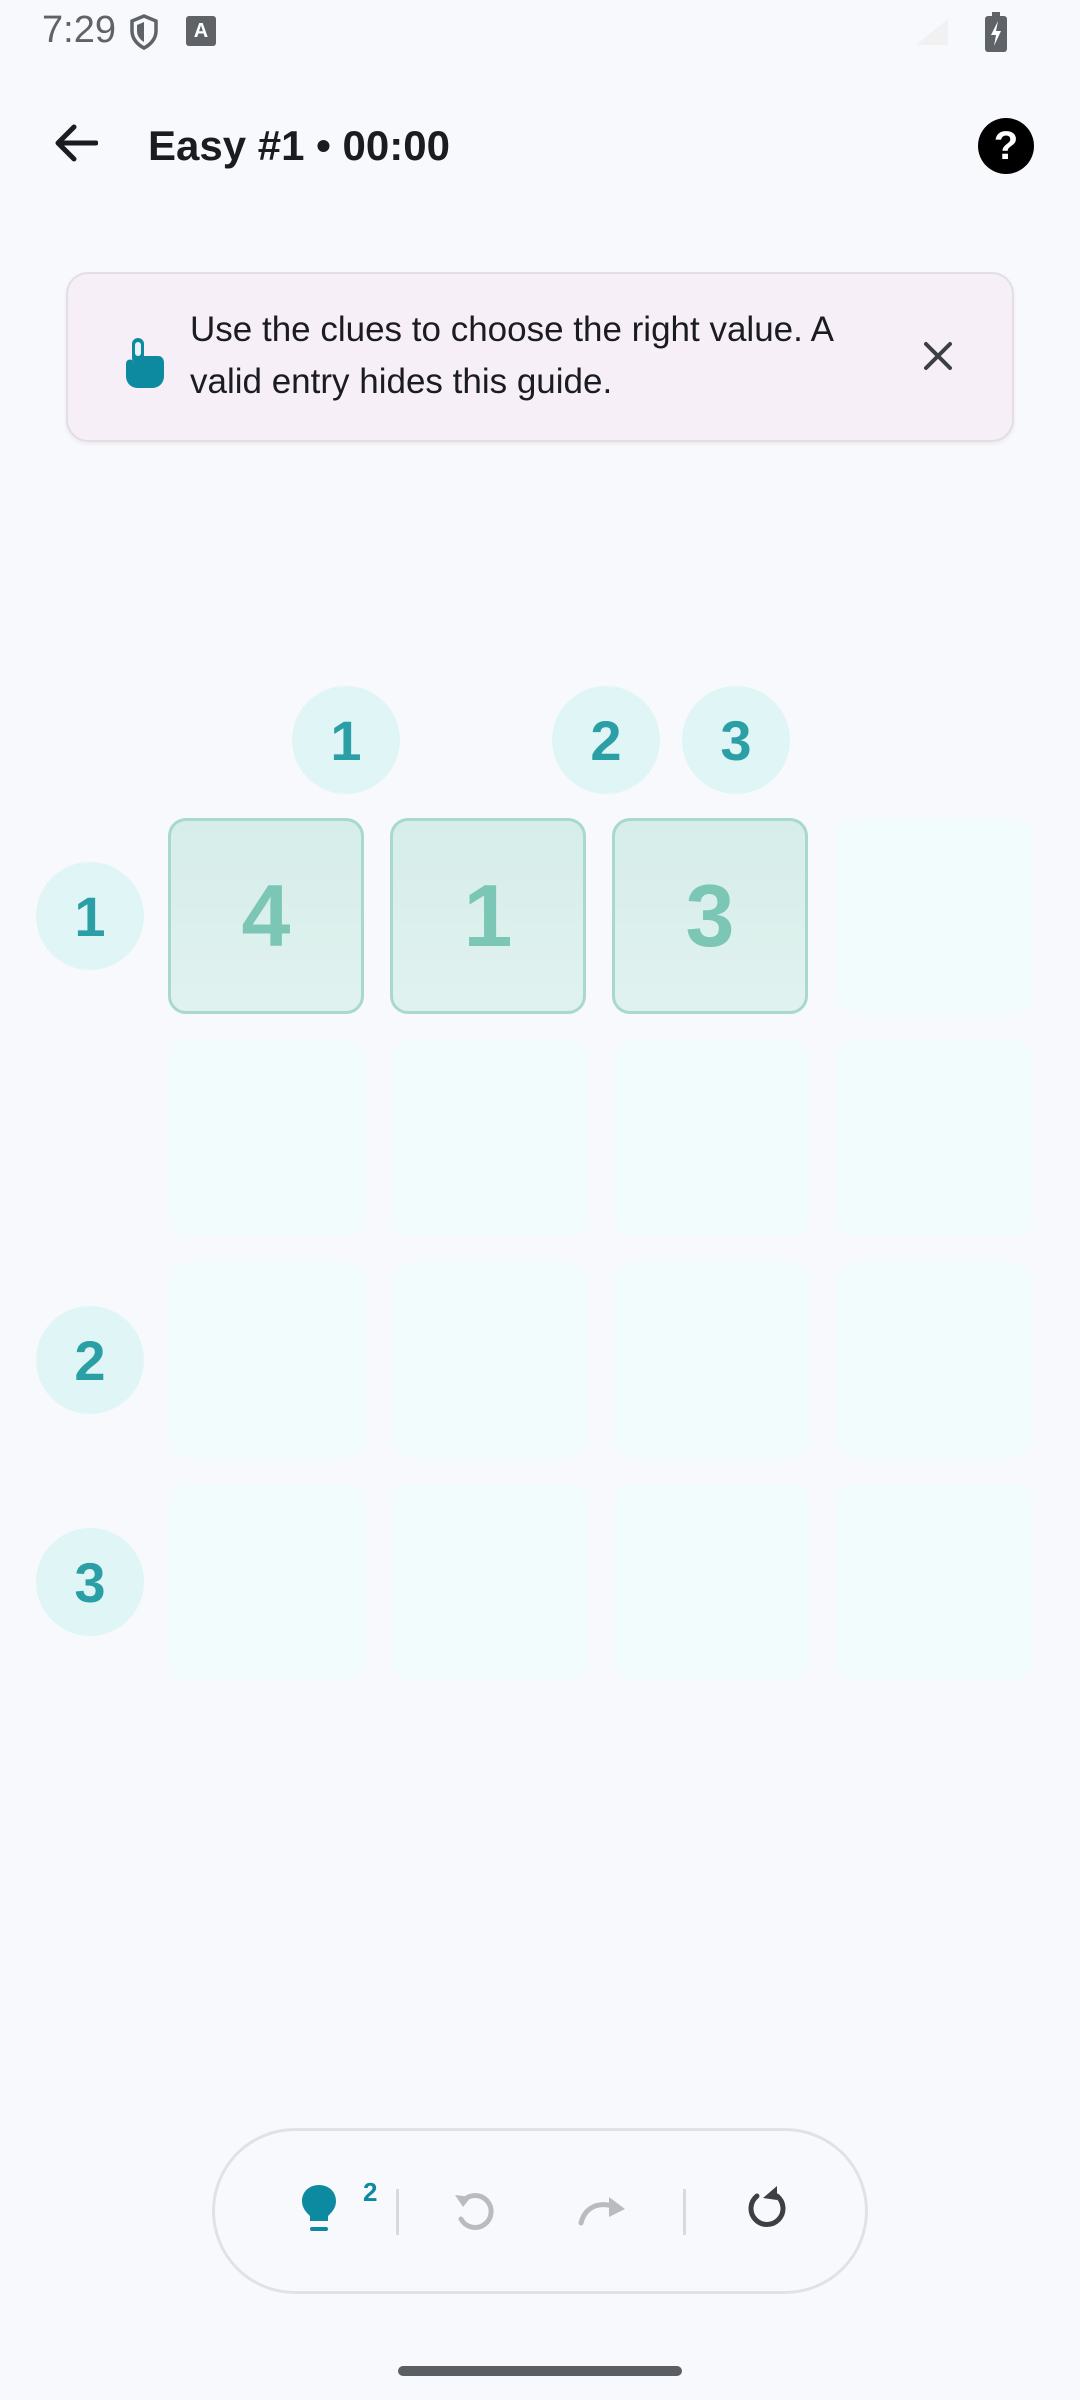 This screenshot has width=1080, height=2400. I want to click on help-icon: ?, so click(1006, 145).